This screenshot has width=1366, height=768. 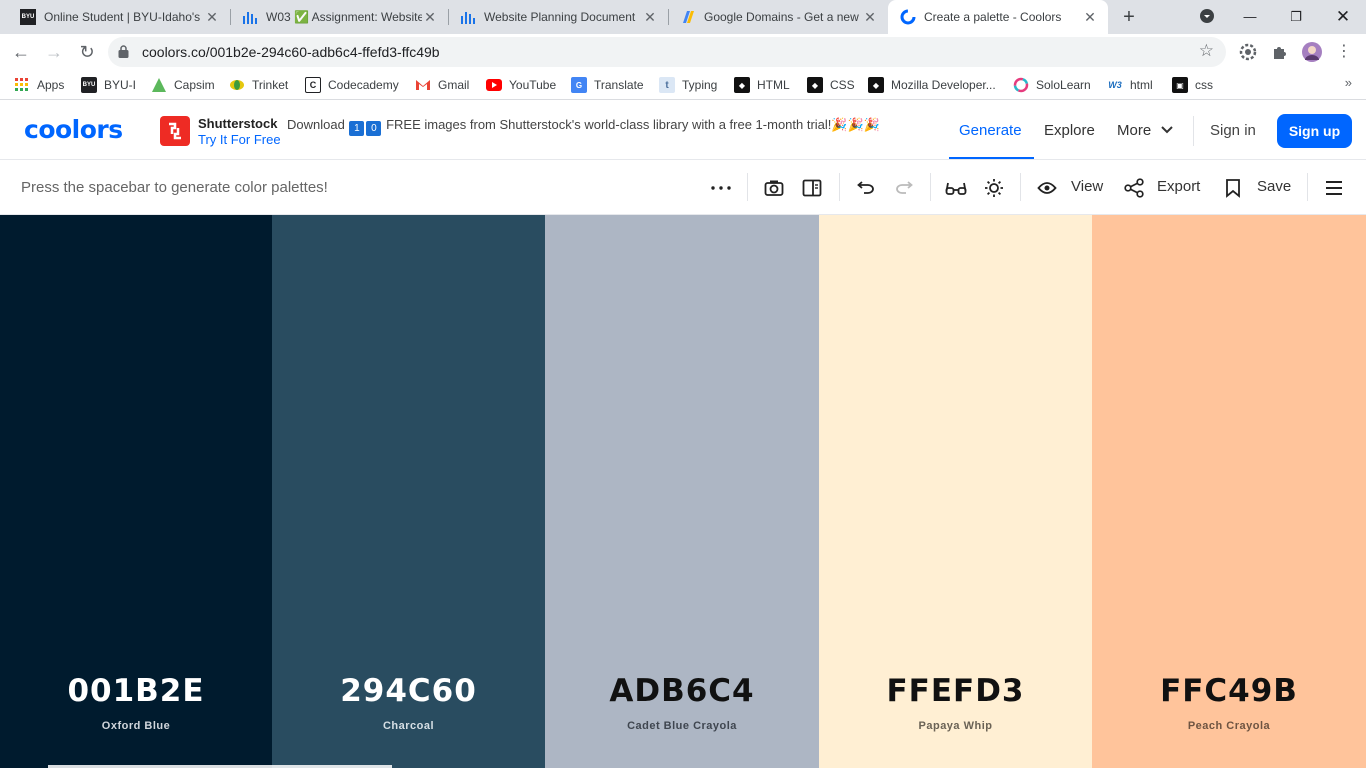 I want to click on close-window-icon: ✕, so click(x=1343, y=17).